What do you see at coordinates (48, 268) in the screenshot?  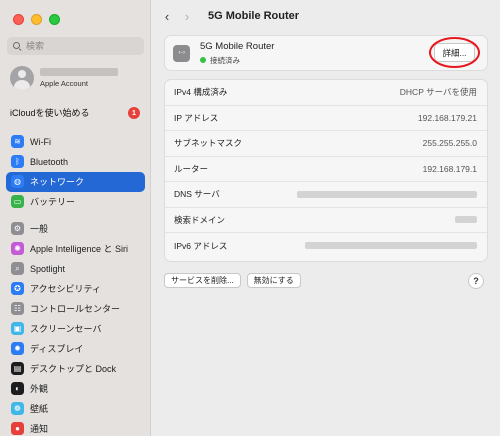 I see `sidebar-item-label: Spotlight` at bounding box center [48, 268].